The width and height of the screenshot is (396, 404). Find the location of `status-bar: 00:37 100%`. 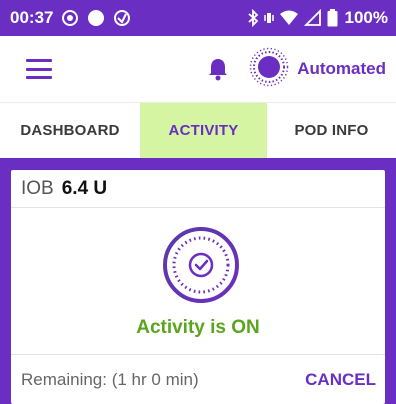

status-bar: 00:37 100% is located at coordinates (198, 18).